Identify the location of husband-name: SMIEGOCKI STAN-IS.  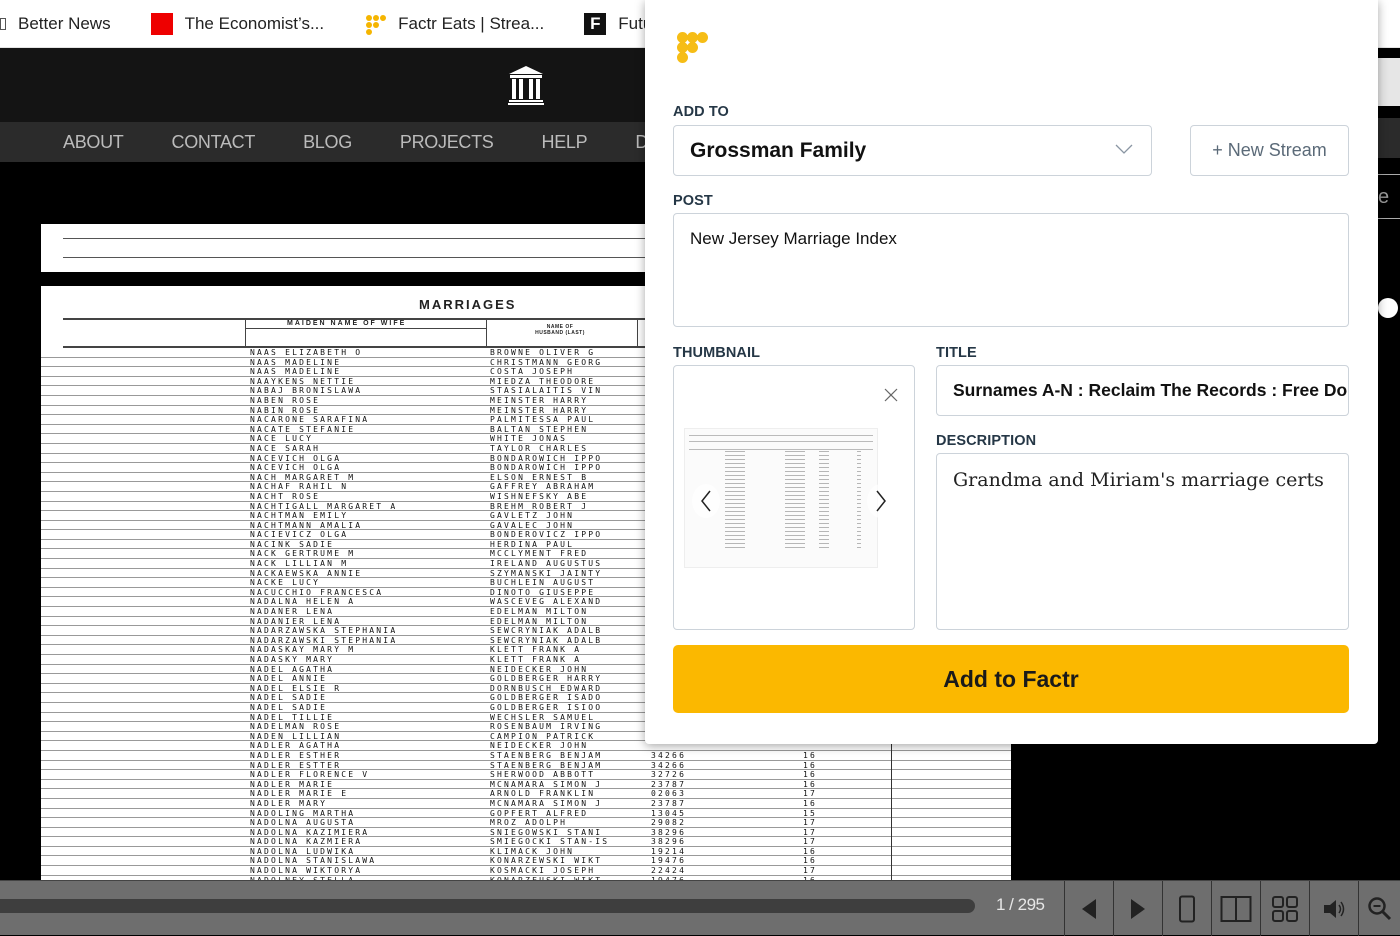
(550, 842).